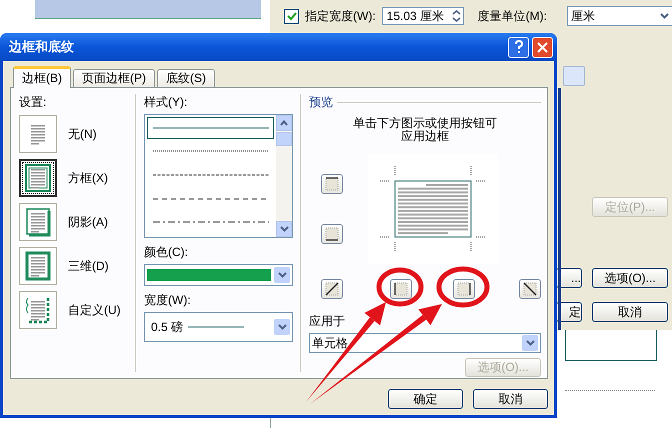 This screenshot has width=672, height=428. What do you see at coordinates (38, 178) in the screenshot?
I see `setting-button` at bounding box center [38, 178].